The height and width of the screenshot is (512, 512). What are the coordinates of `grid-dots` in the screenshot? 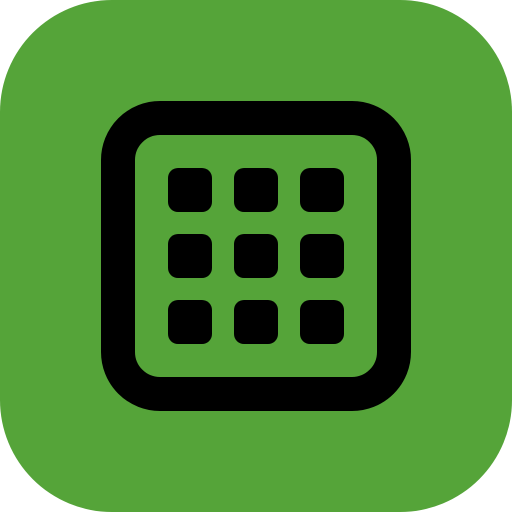 It's located at (256, 256).